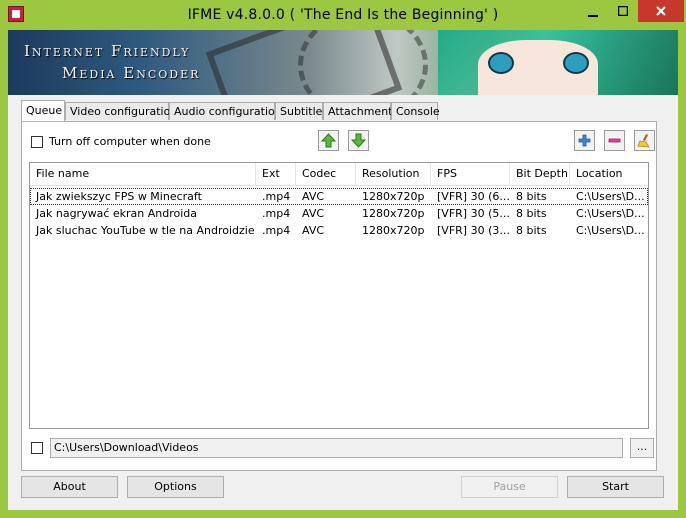 This screenshot has width=686, height=518. I want to click on banner-title-line2: Media Encoder, so click(131, 73).